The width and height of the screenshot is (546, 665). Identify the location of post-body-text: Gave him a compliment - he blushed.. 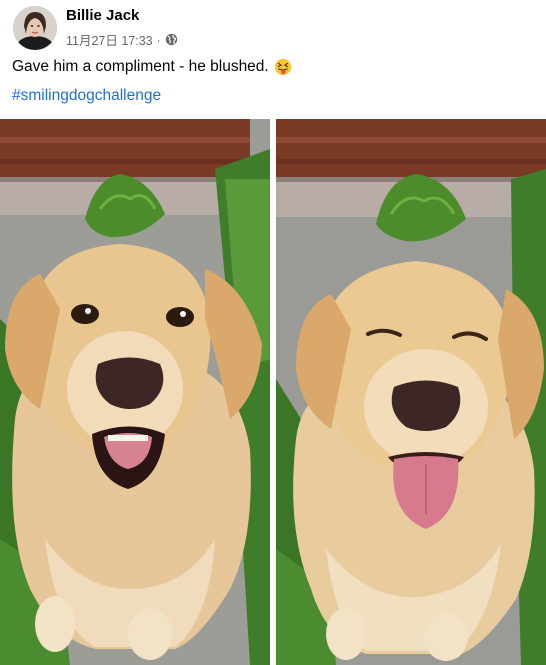
(140, 66).